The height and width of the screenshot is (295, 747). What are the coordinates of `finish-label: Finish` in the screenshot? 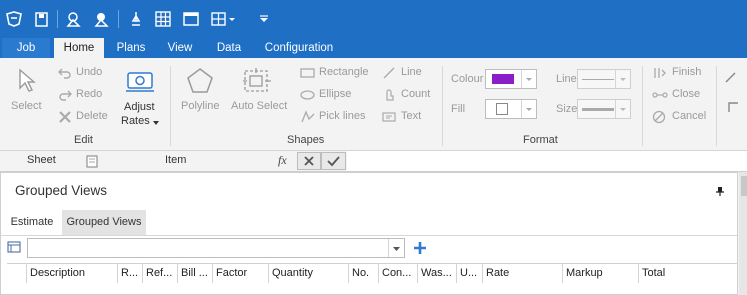 It's located at (687, 72).